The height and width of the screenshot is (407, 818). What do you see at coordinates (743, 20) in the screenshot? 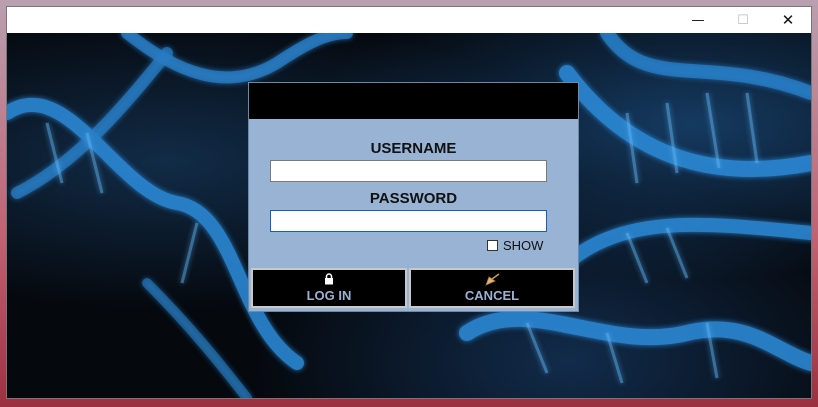
I see `maximize-button: ☐` at bounding box center [743, 20].